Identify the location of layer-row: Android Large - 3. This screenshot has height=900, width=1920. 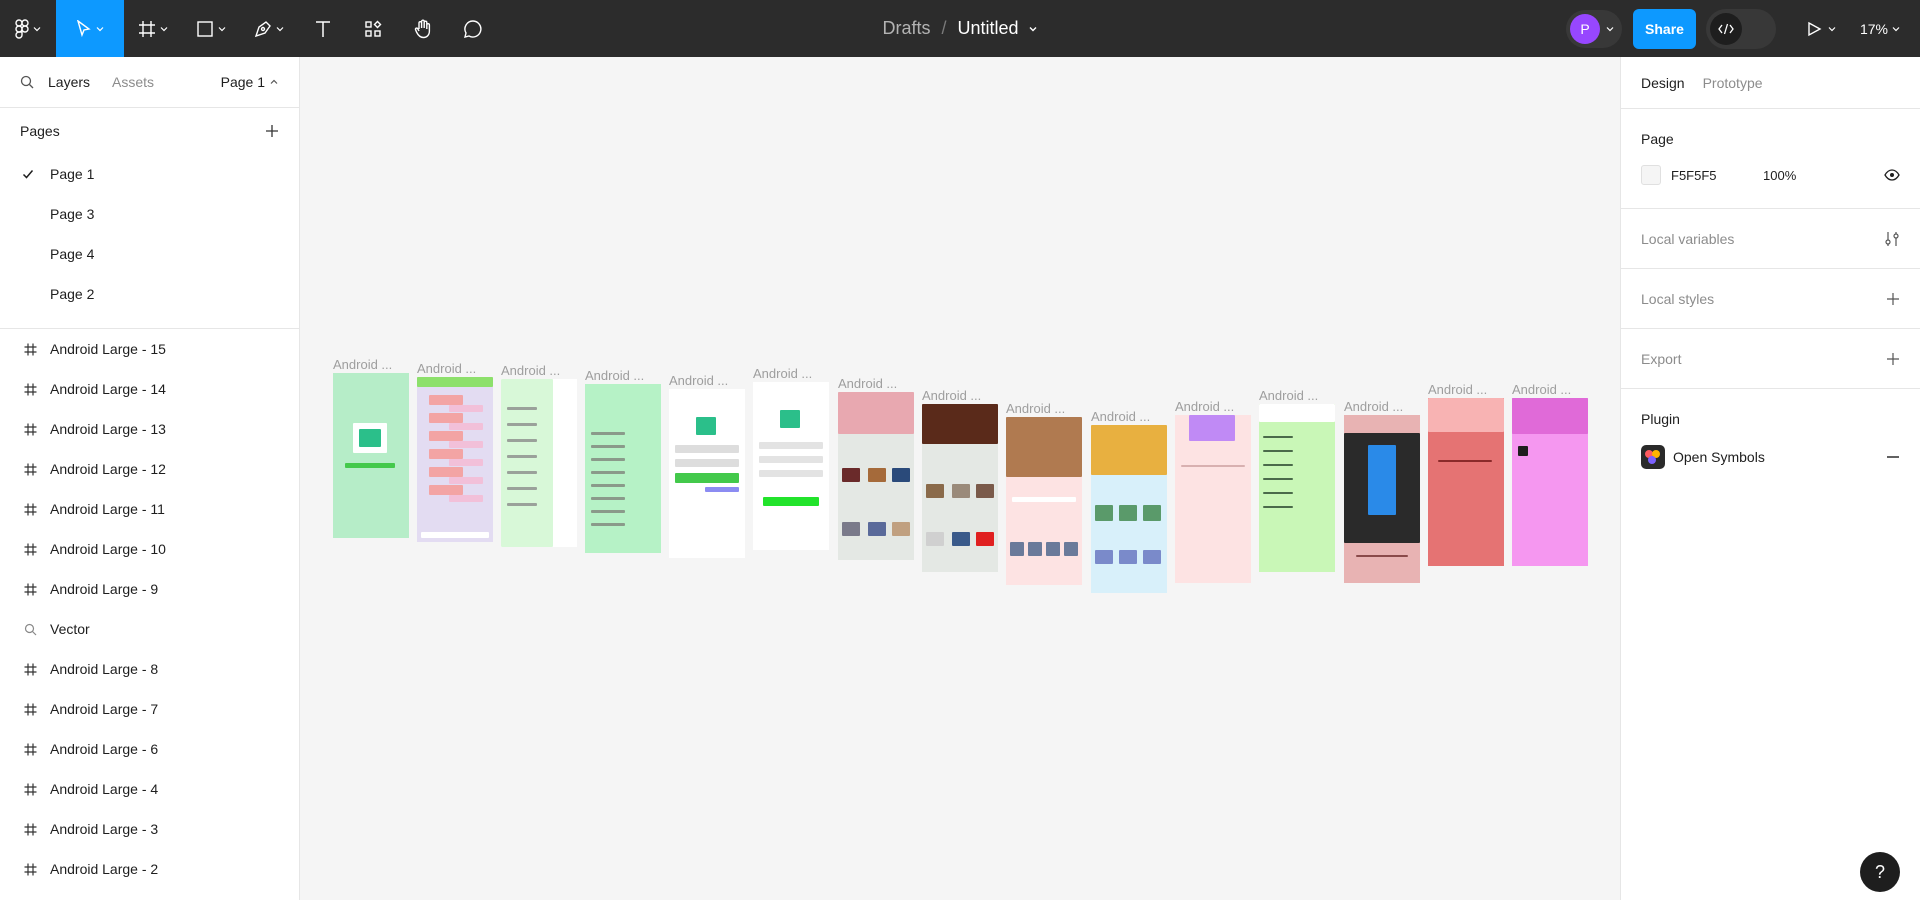
(149, 829).